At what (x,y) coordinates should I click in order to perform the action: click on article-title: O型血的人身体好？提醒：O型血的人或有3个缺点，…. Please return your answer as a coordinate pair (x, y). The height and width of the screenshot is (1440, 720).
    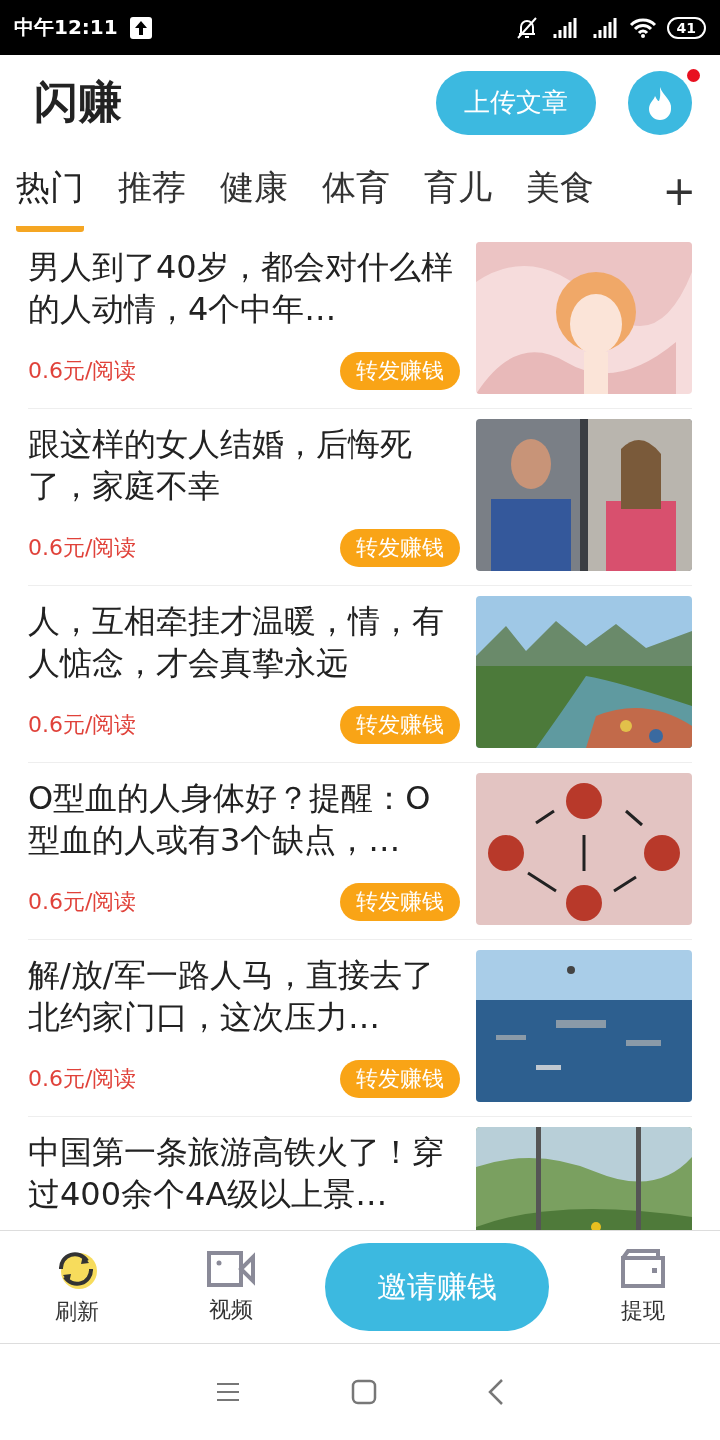
    Looking at the image, I should click on (244, 819).